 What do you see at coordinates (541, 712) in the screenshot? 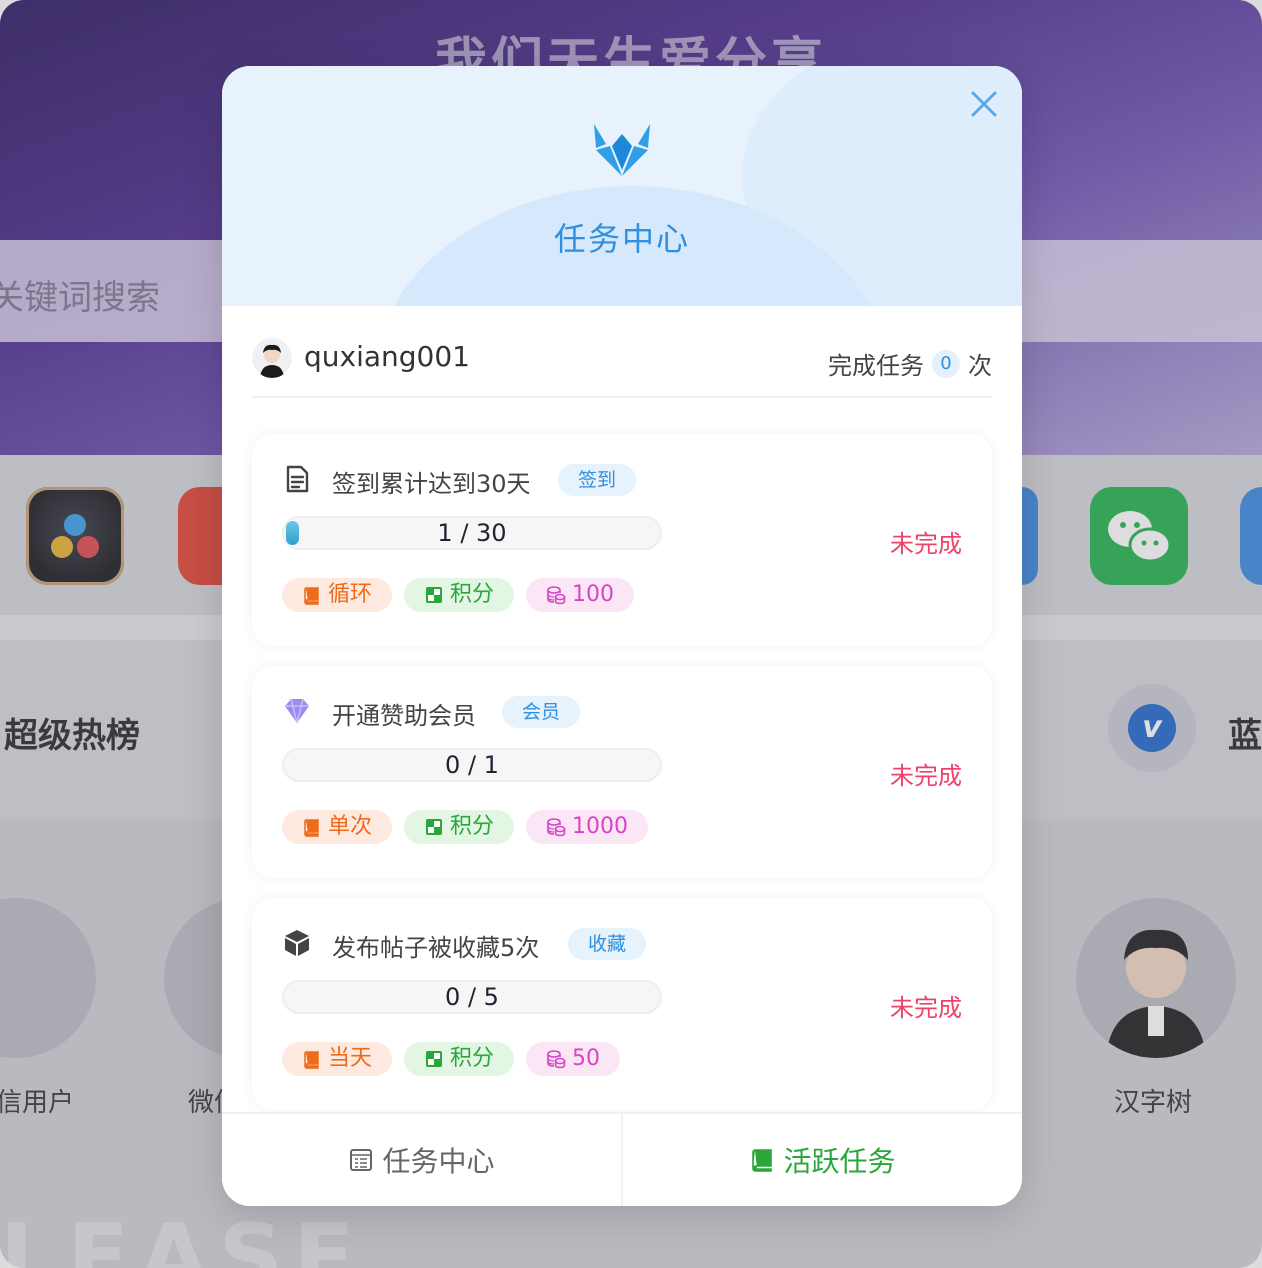
I see `task-tag: 会员` at bounding box center [541, 712].